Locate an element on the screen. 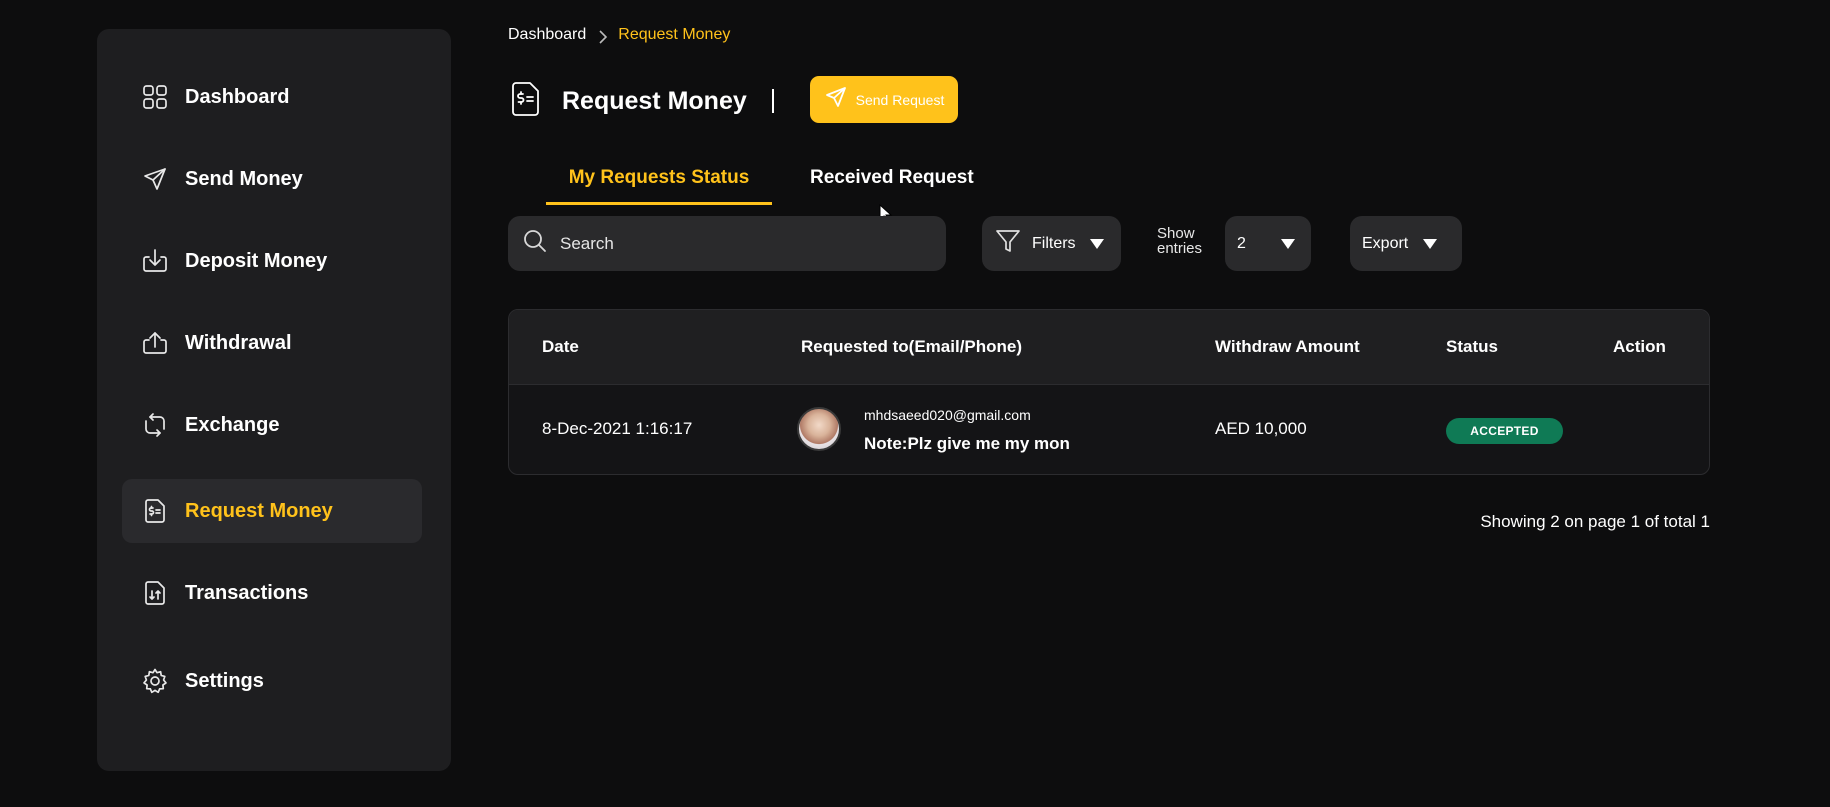  entries-select: 2 is located at coordinates (1268, 243).